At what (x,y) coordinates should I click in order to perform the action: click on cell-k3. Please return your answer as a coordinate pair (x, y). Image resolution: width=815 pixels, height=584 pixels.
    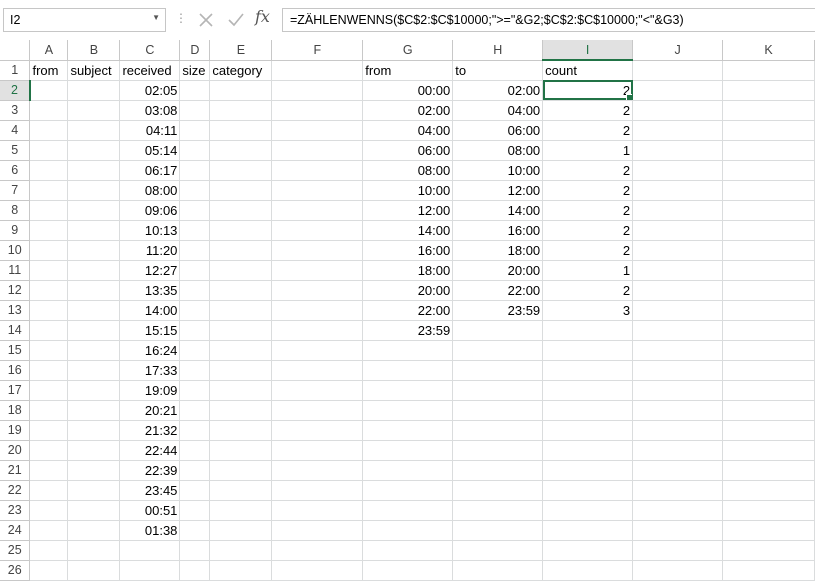
    Looking at the image, I should click on (768, 110).